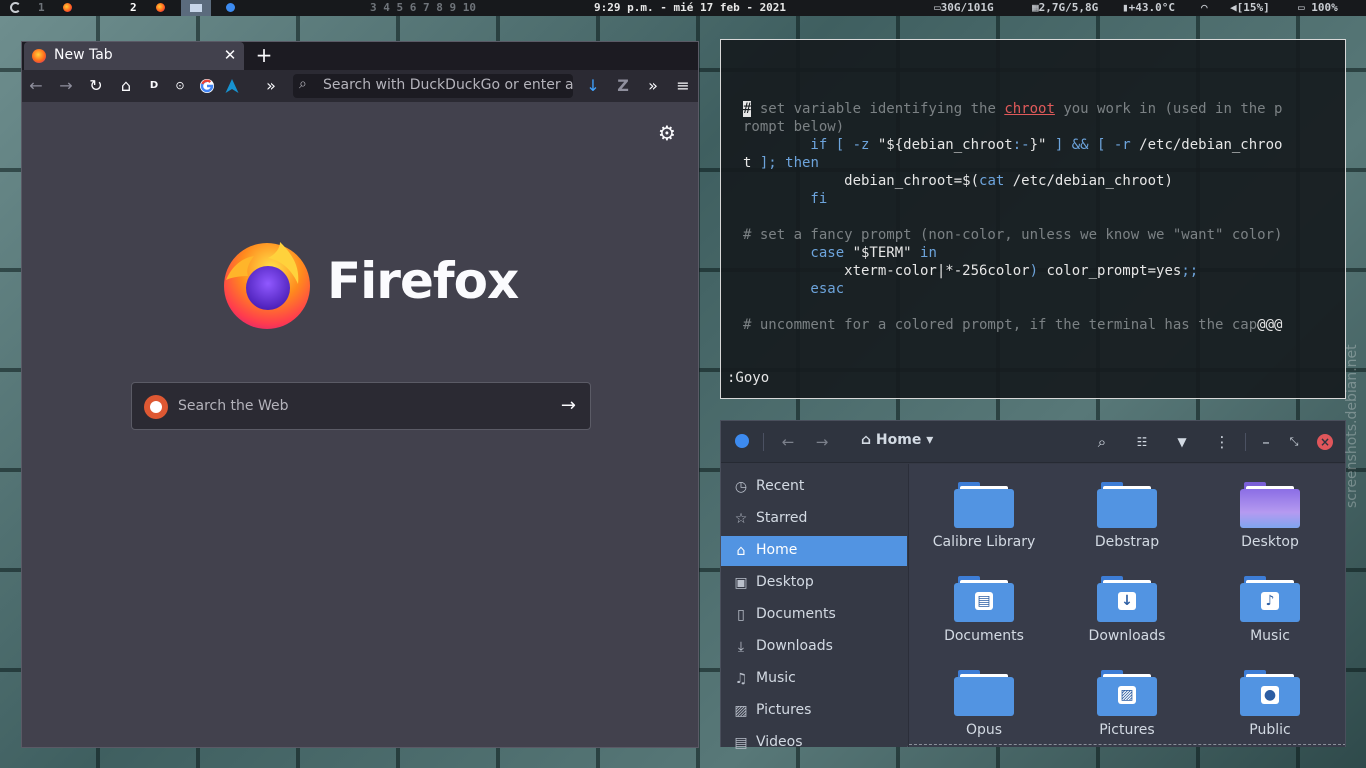 The image size is (1366, 768). Describe the element at coordinates (15, 8) in the screenshot. I see `debian-logo-icon` at that location.